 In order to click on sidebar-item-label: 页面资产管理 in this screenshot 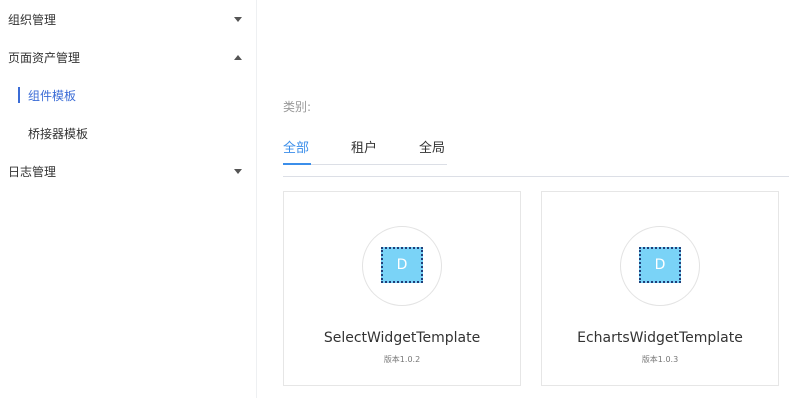, I will do `click(44, 57)`.